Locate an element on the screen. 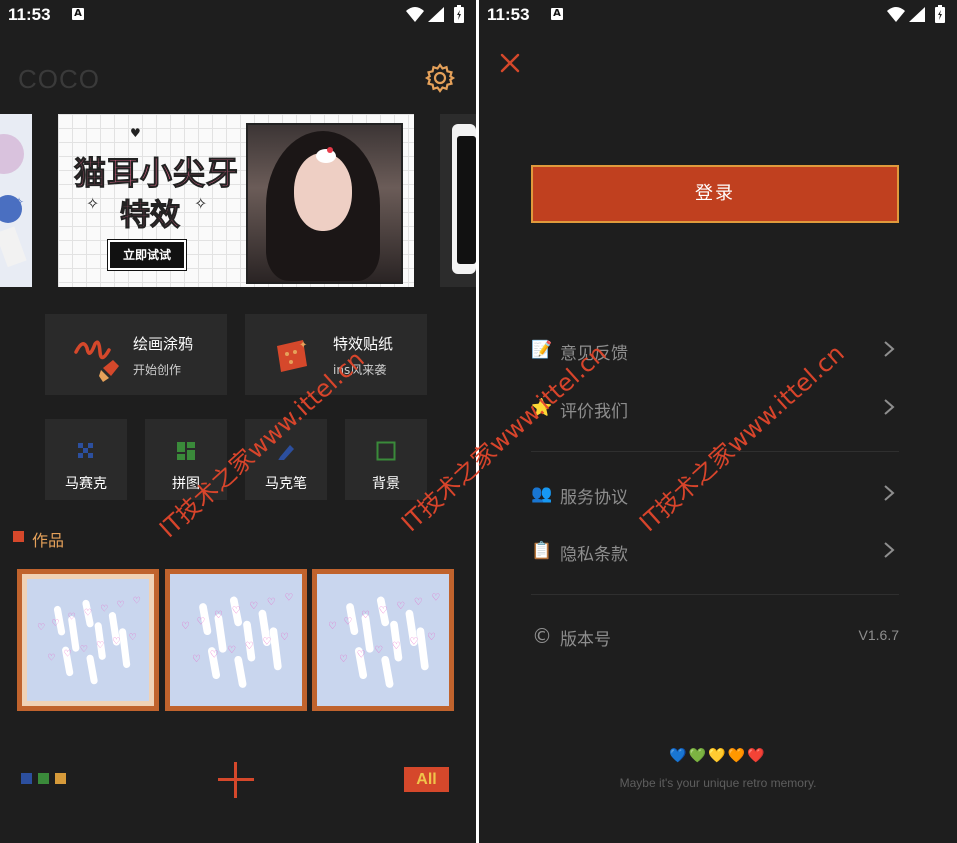 This screenshot has width=957, height=843. status-icons is located at coordinates (435, 14).